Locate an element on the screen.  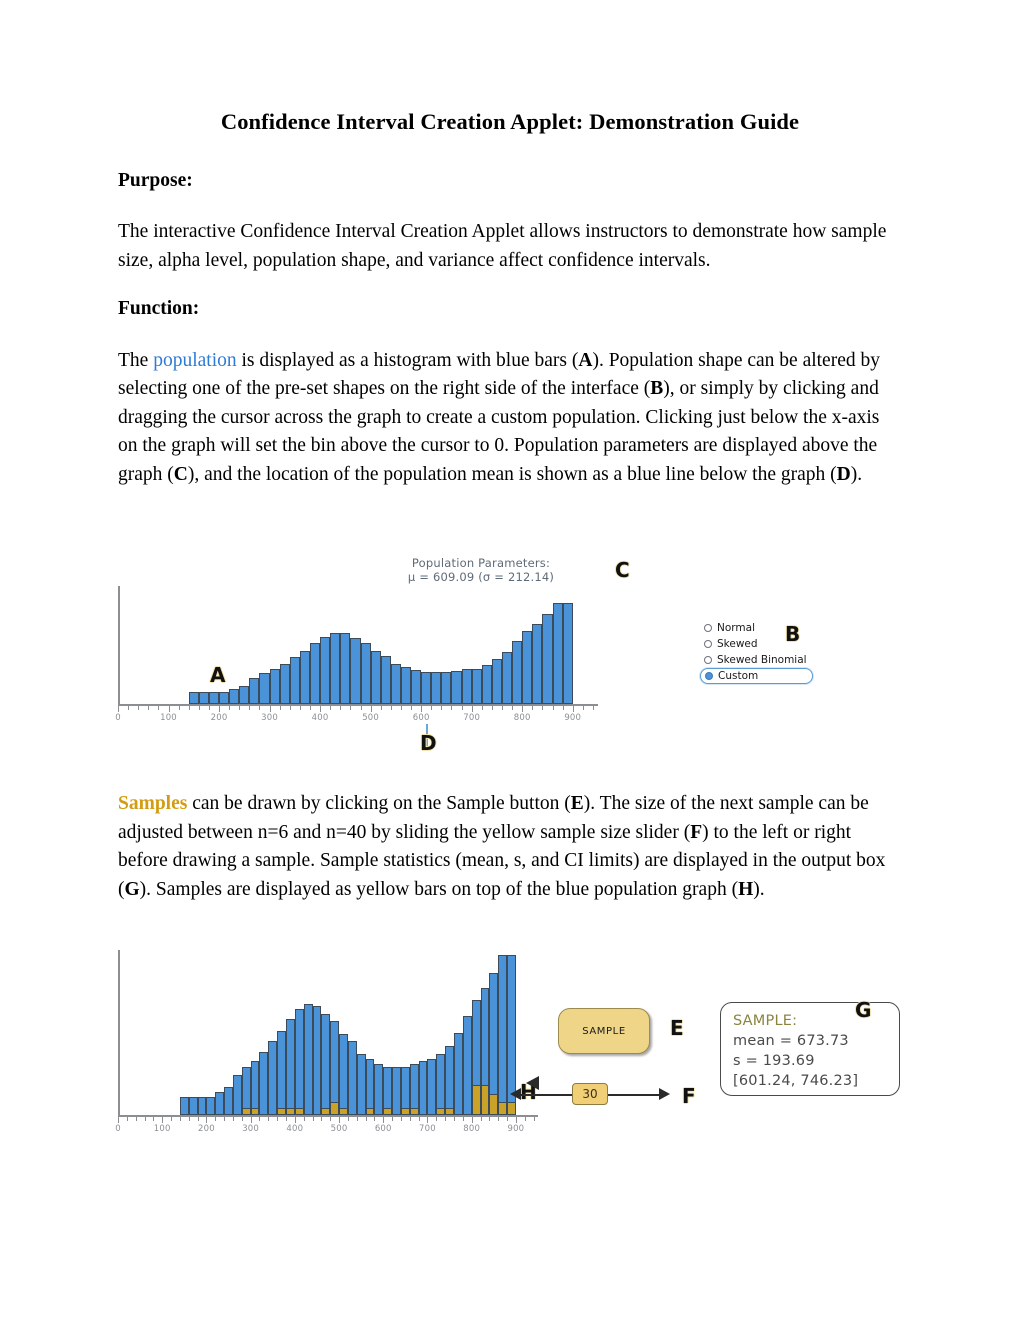
shape-option-skewed-binomial: Skewed Binomial is located at coordinates (760, 660).